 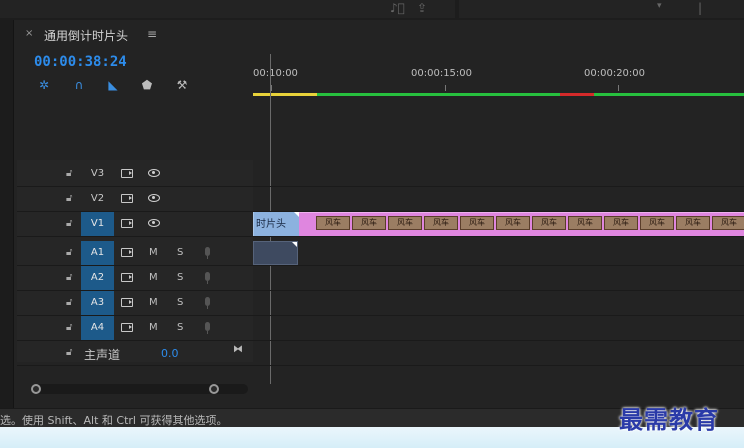 What do you see at coordinates (79, 85) in the screenshot?
I see `snap-magnet-icon: ∩` at bounding box center [79, 85].